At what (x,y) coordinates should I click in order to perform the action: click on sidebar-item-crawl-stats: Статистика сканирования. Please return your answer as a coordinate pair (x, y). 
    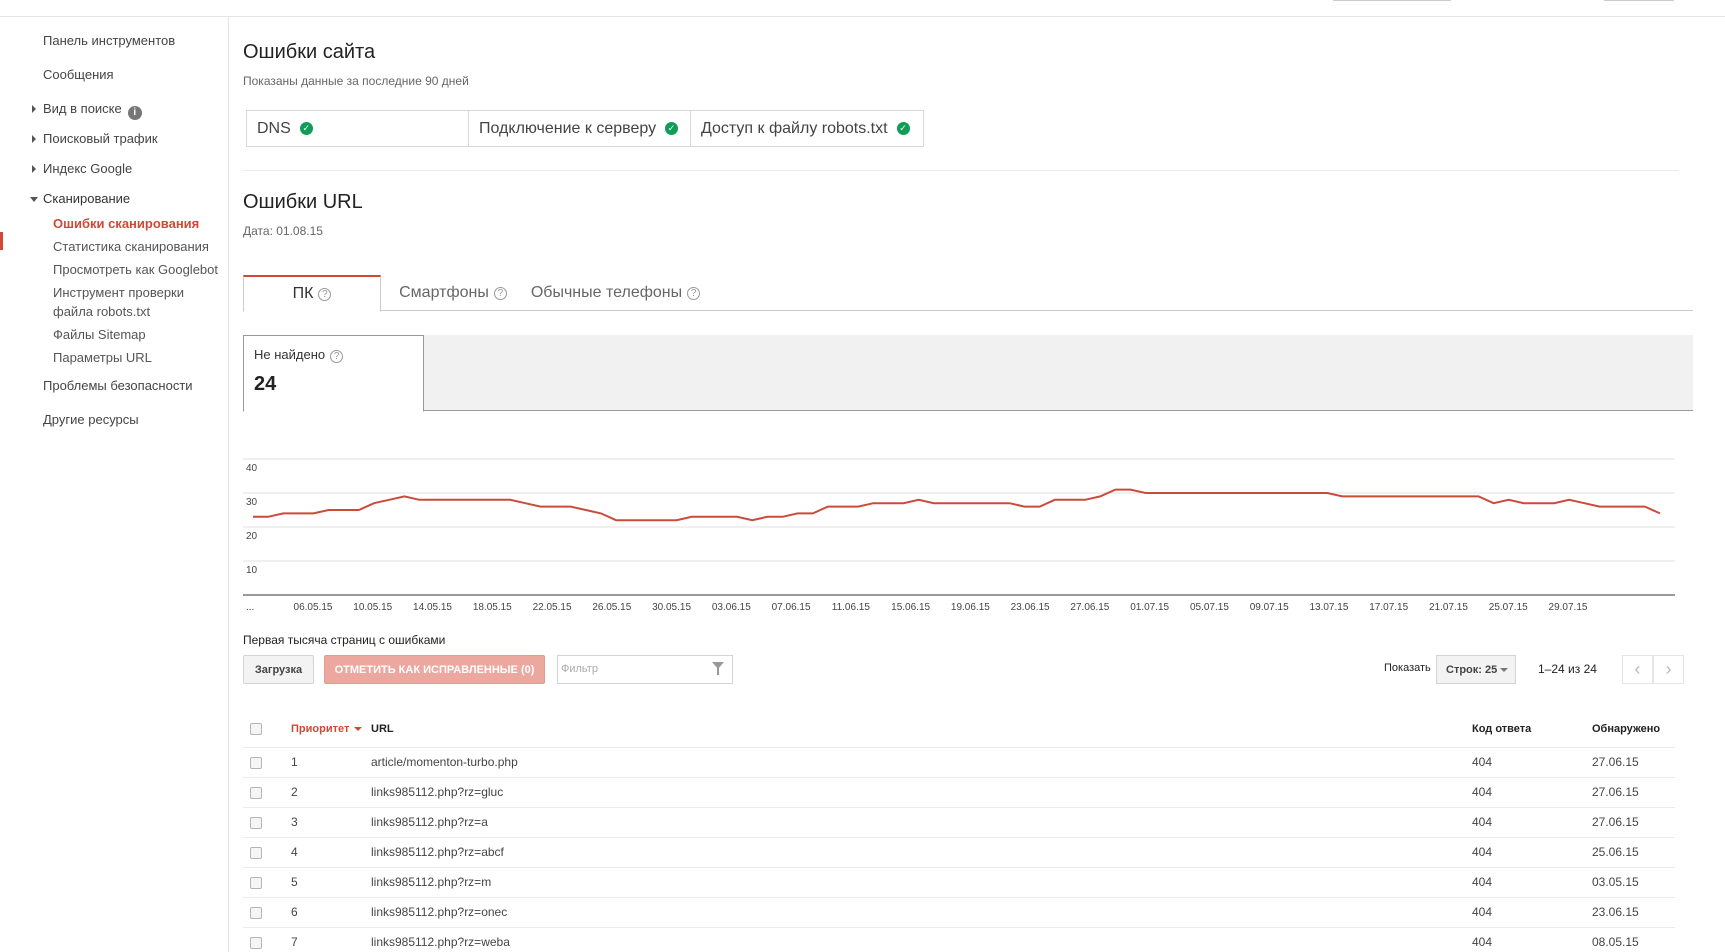
    Looking at the image, I should click on (131, 246).